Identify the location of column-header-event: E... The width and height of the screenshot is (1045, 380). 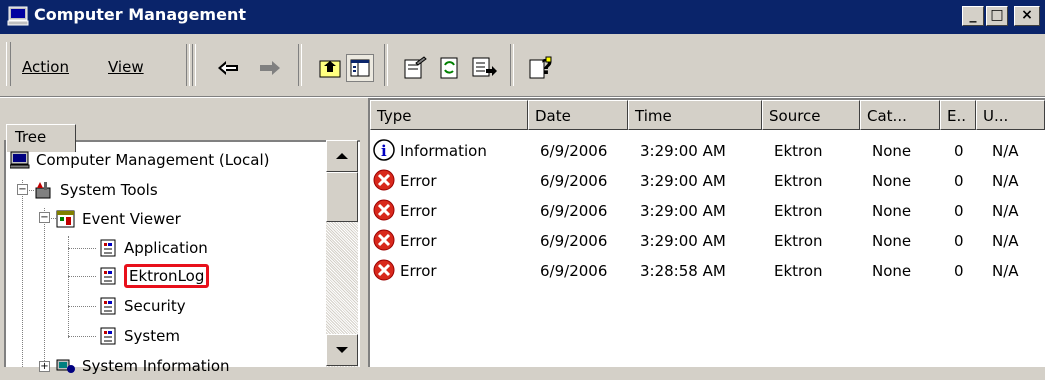
(958, 115).